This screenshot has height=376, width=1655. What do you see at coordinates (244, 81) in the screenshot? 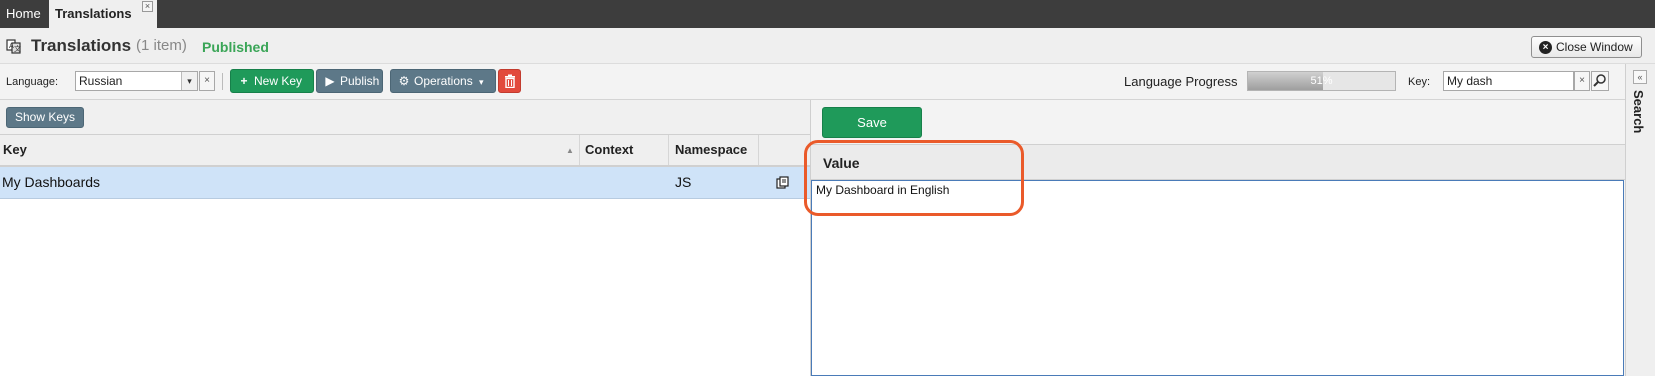
I see `plus-icon: +` at bounding box center [244, 81].